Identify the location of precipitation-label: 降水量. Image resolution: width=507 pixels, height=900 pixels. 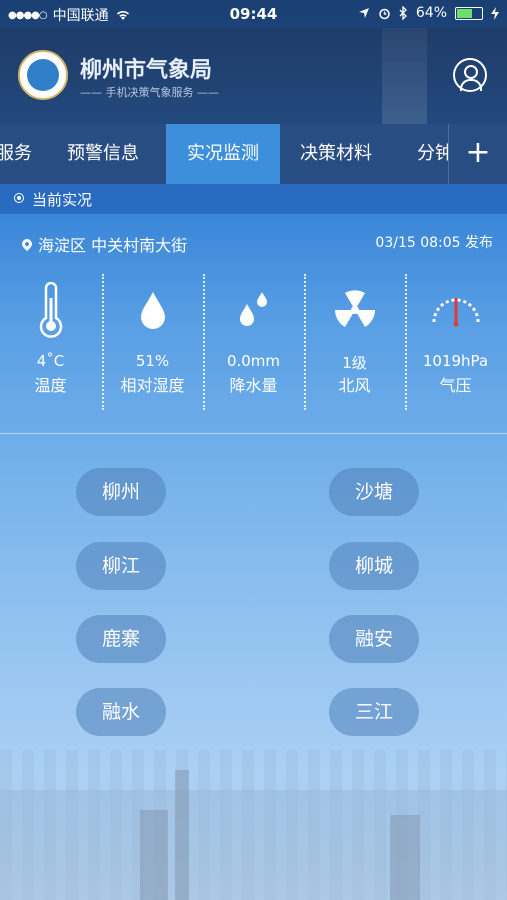
(253, 385).